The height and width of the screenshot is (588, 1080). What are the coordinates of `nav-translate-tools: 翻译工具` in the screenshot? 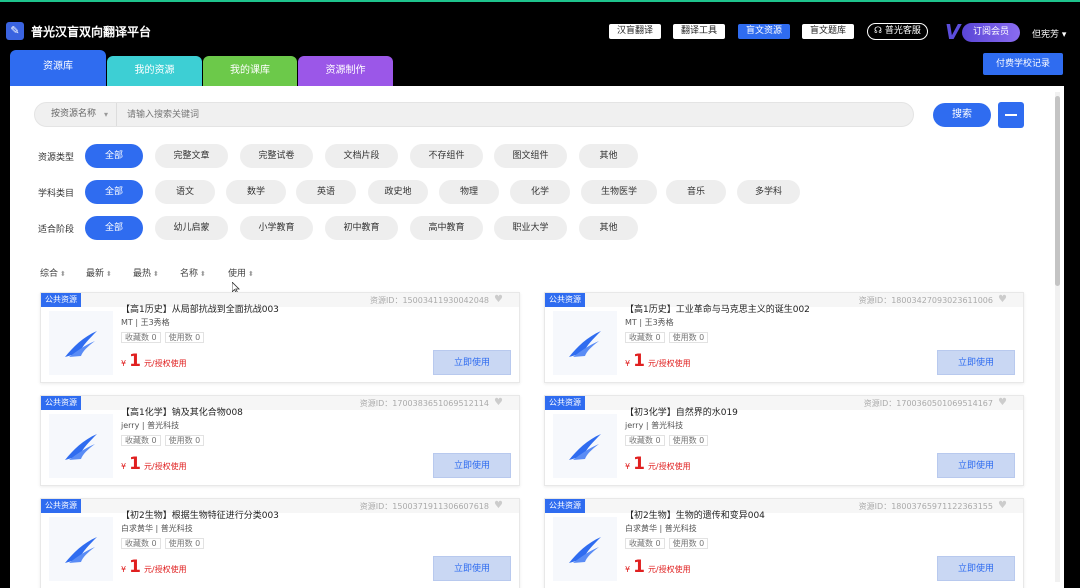 It's located at (699, 31).